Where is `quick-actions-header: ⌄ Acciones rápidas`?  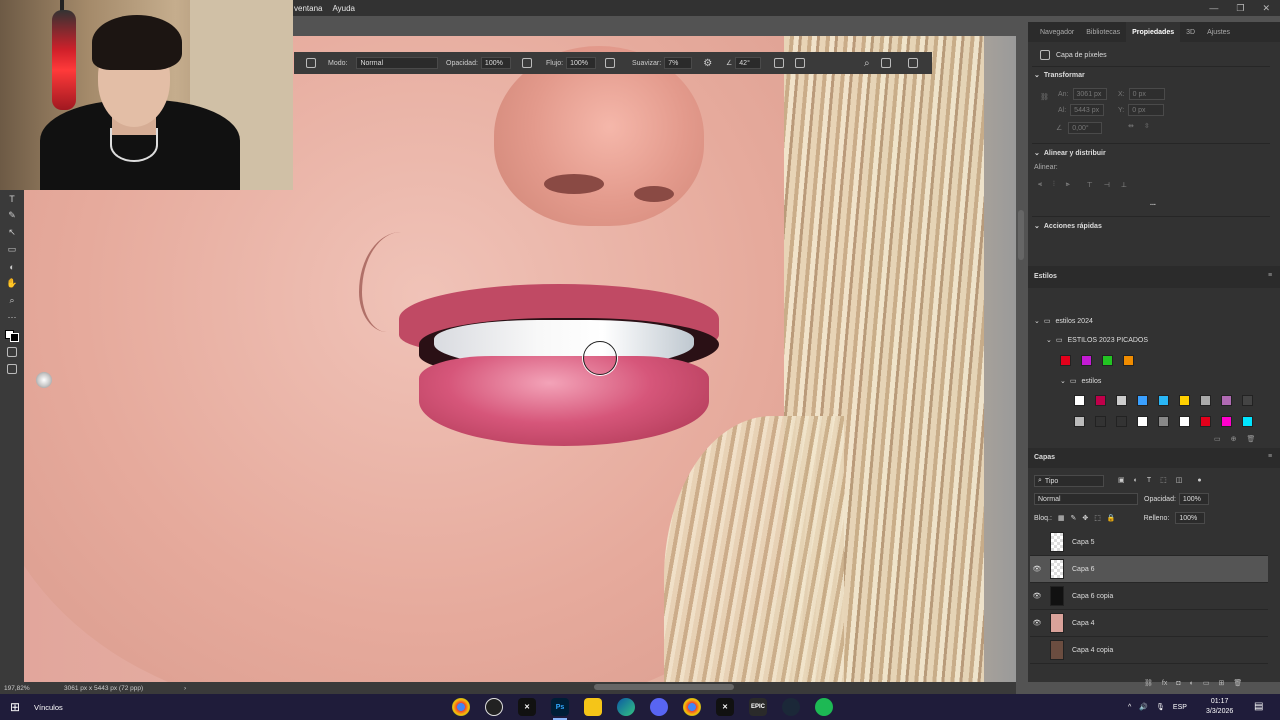
quick-actions-header: ⌄ Acciones rápidas is located at coordinates (1068, 226).